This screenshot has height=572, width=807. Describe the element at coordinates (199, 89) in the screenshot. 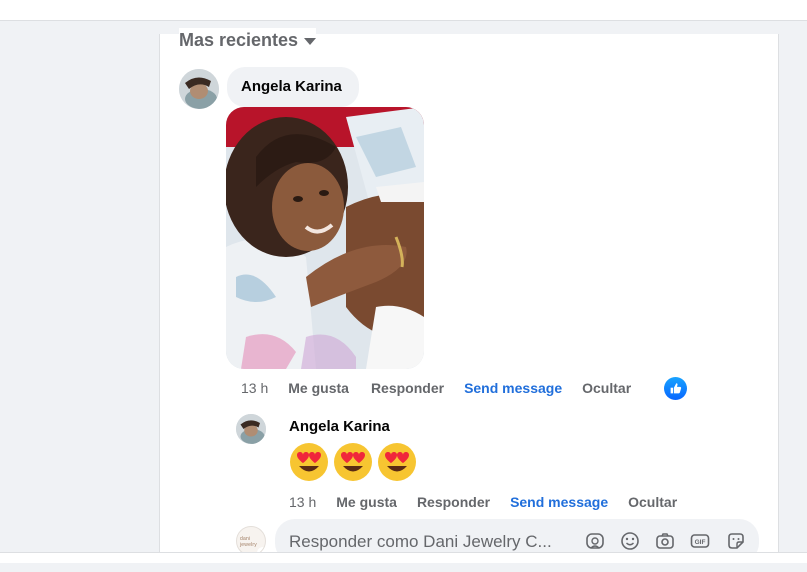

I see `comment-author-avatar` at that location.